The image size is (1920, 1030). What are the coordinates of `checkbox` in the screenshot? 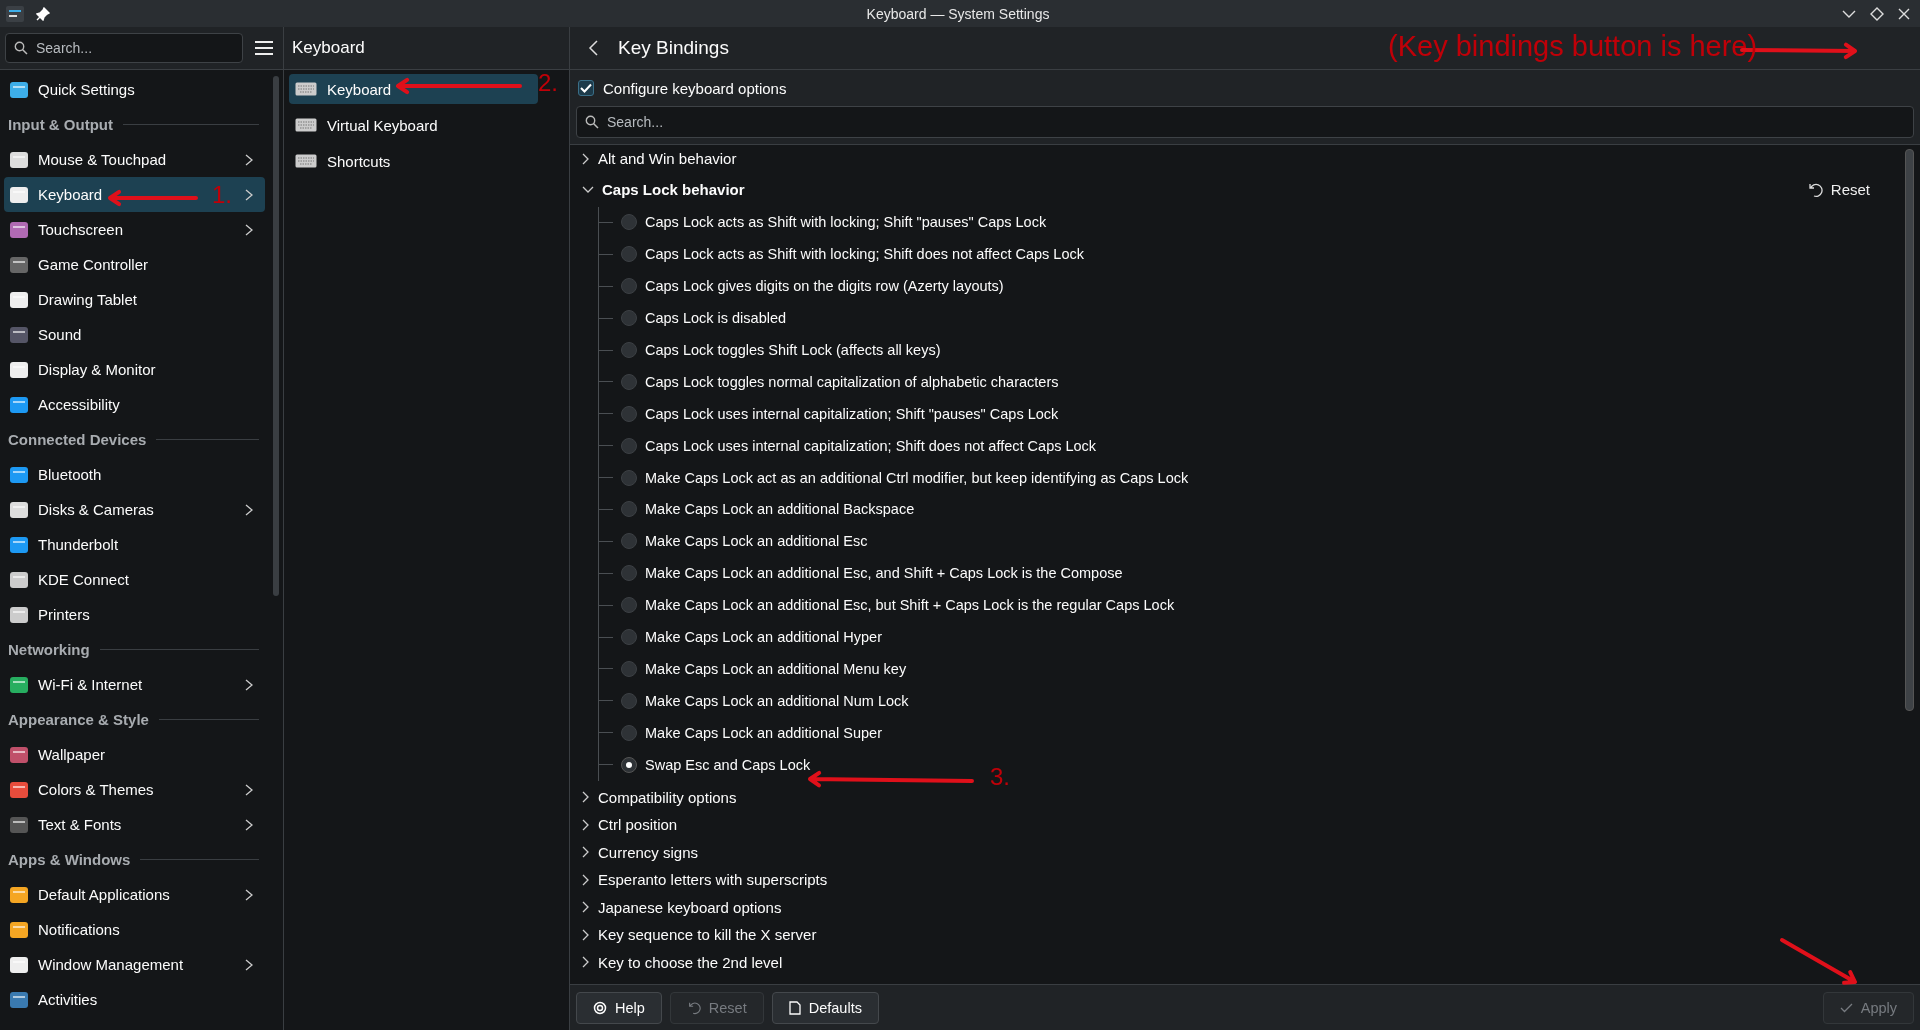 It's located at (586, 88).